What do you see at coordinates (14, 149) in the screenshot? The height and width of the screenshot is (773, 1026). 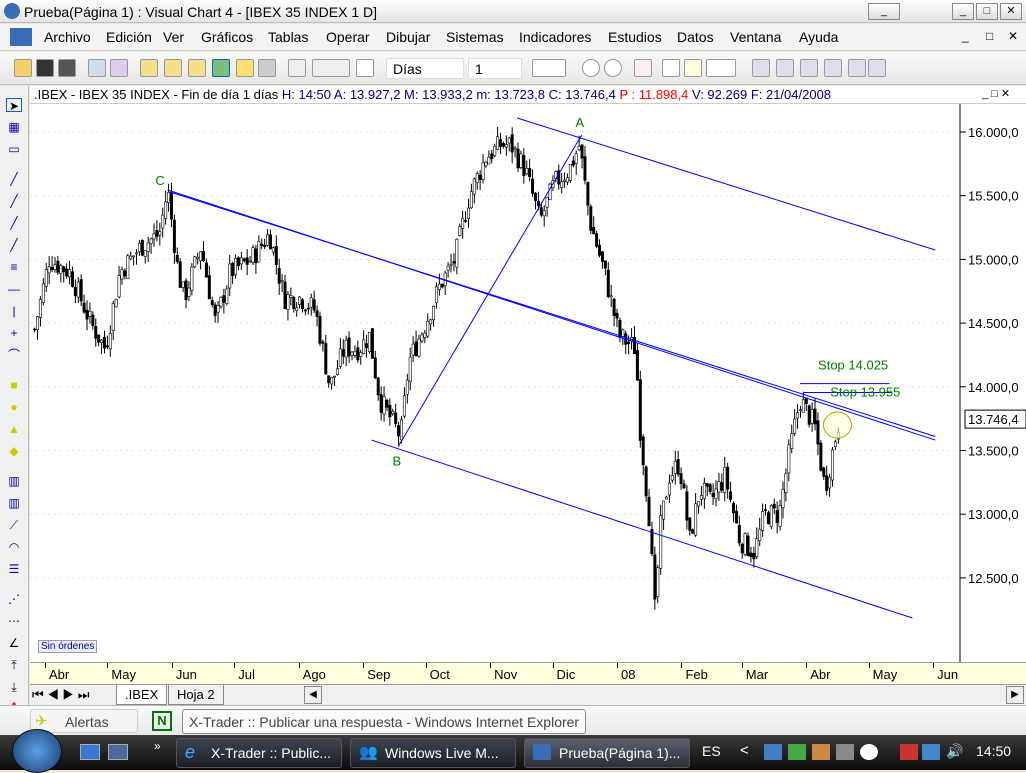 I see `rect-tool-icon: ▭` at bounding box center [14, 149].